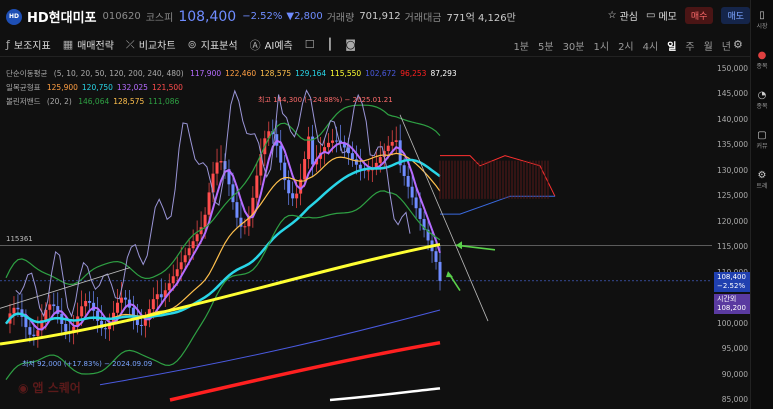 This screenshot has height=409, width=773. Describe the element at coordinates (443, 73) in the screenshot. I see `ma-value: 87,293` at that location.